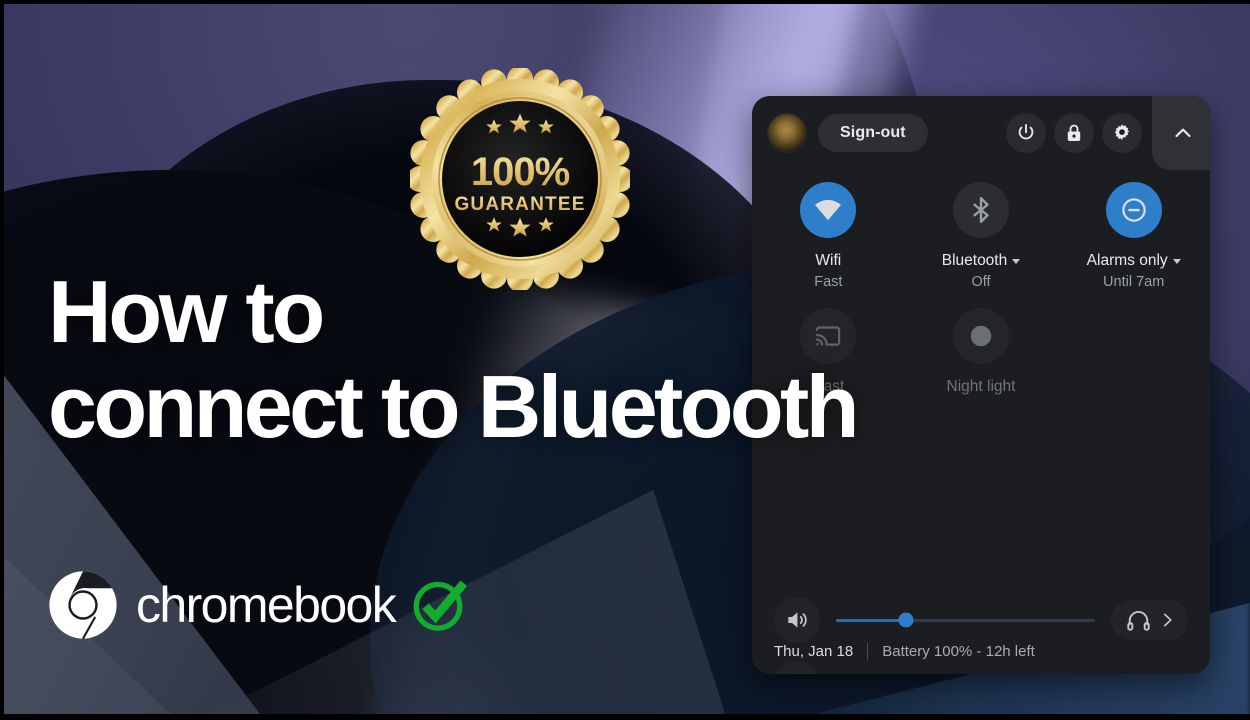  What do you see at coordinates (787, 133) in the screenshot?
I see `user-avatar` at bounding box center [787, 133].